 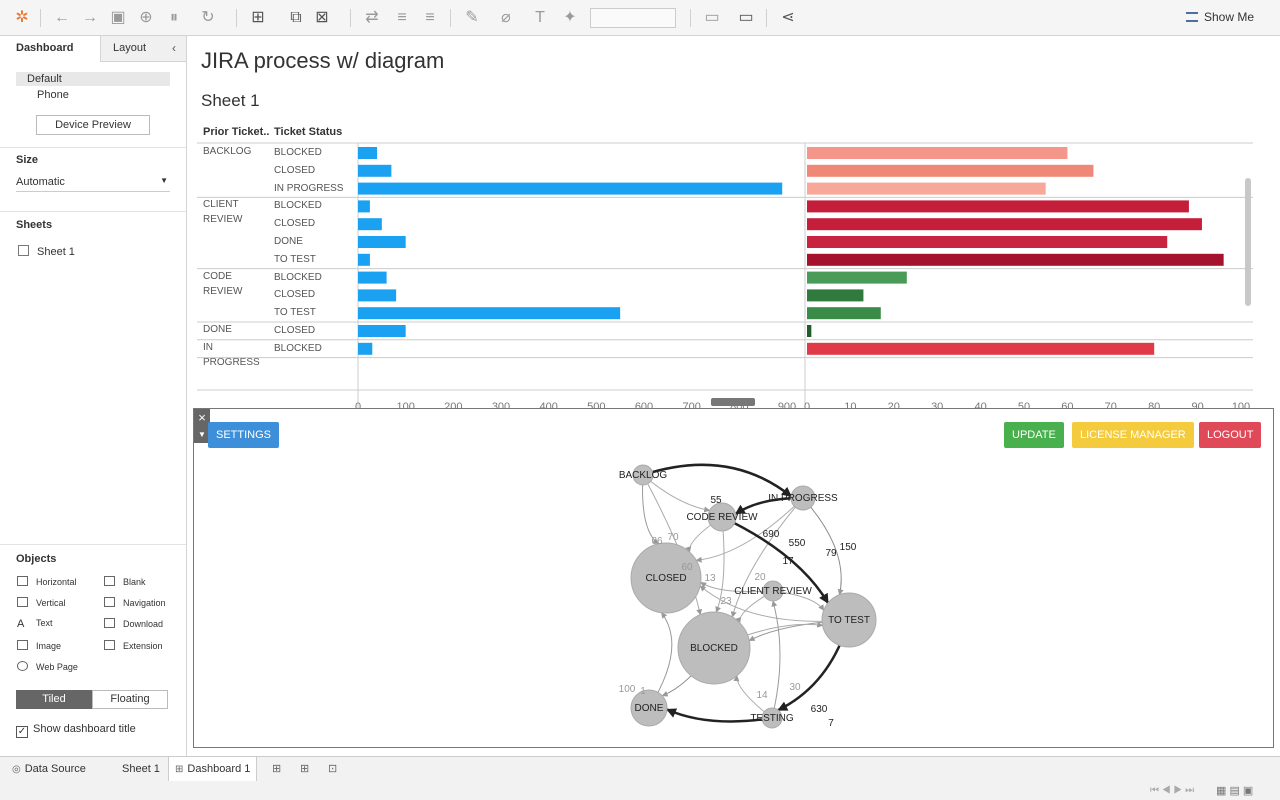 What do you see at coordinates (51, 603) in the screenshot?
I see `object-label: Vertical` at bounding box center [51, 603].